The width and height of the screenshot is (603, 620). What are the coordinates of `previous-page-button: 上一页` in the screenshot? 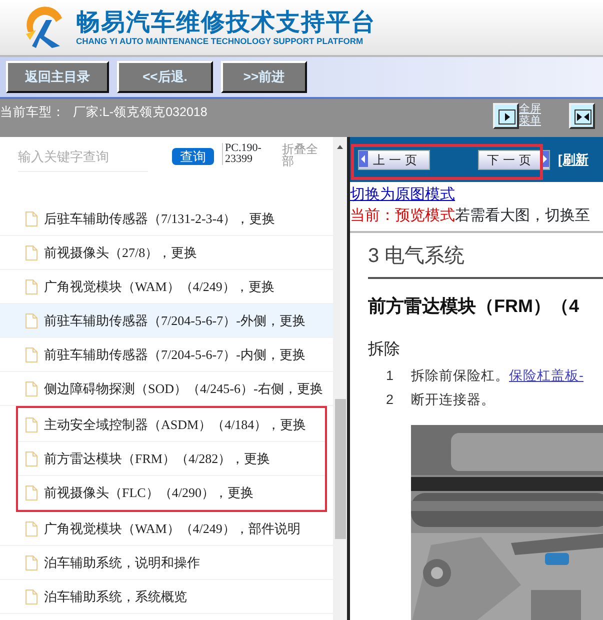 It's located at (394, 160).